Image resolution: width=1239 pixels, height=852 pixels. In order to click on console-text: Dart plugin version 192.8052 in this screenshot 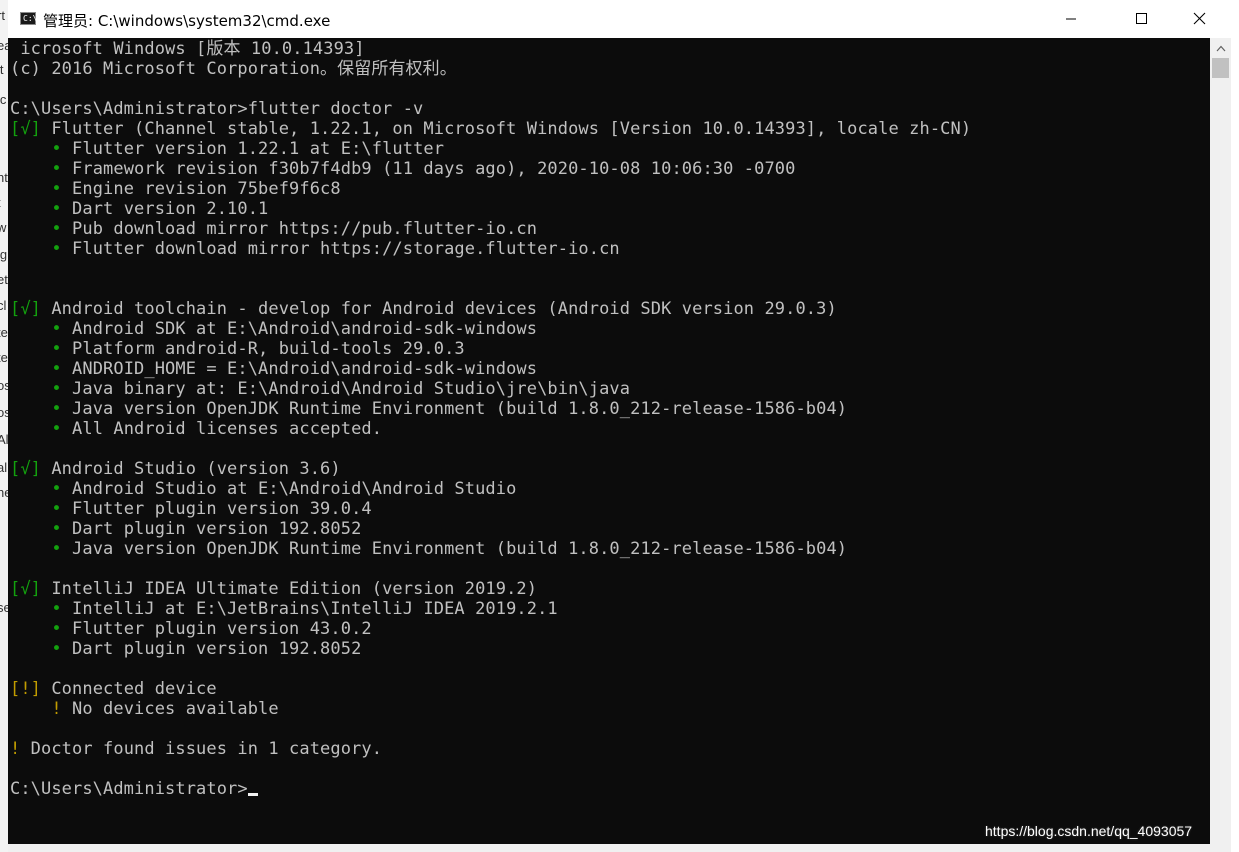, I will do `click(211, 529)`.